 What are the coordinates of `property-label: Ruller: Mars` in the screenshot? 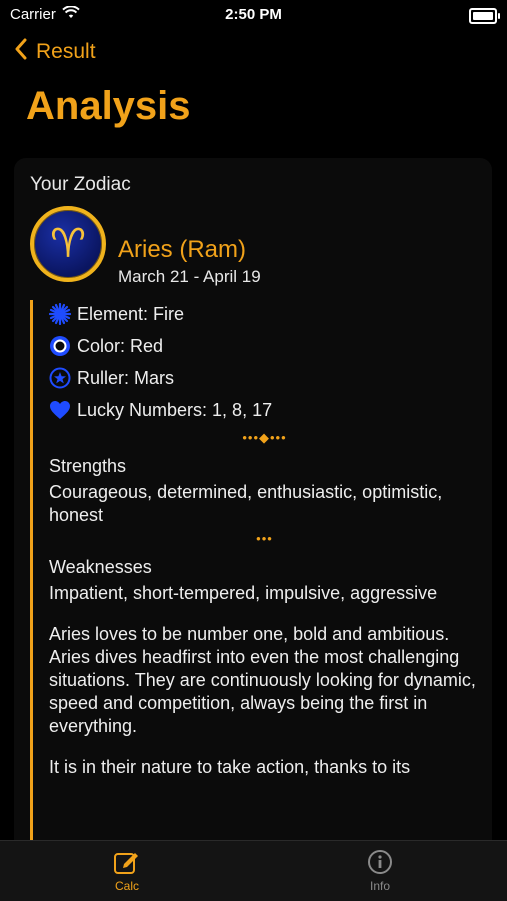 It's located at (126, 377).